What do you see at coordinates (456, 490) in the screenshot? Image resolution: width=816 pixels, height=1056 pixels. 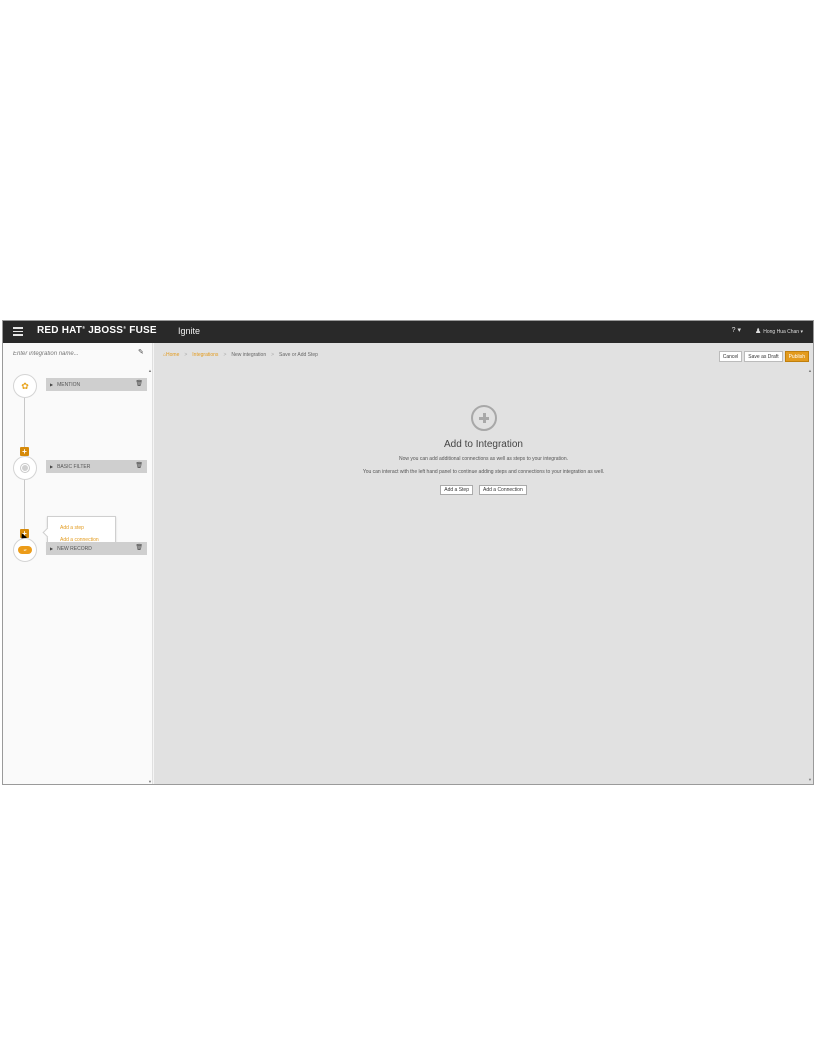 I see `add-step-button: Add a Step` at bounding box center [456, 490].